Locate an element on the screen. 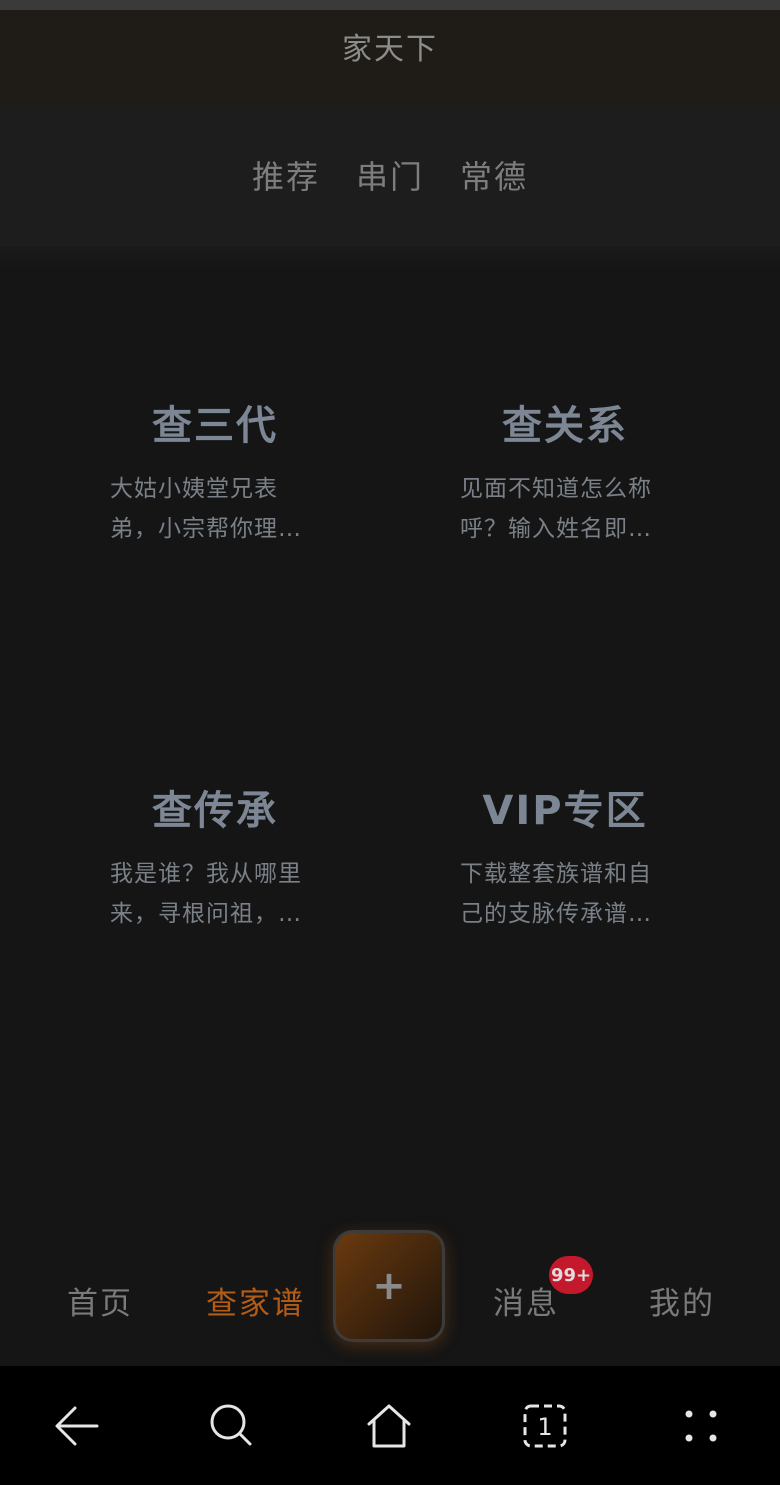  back-arrow-icon is located at coordinates (77, 1426).